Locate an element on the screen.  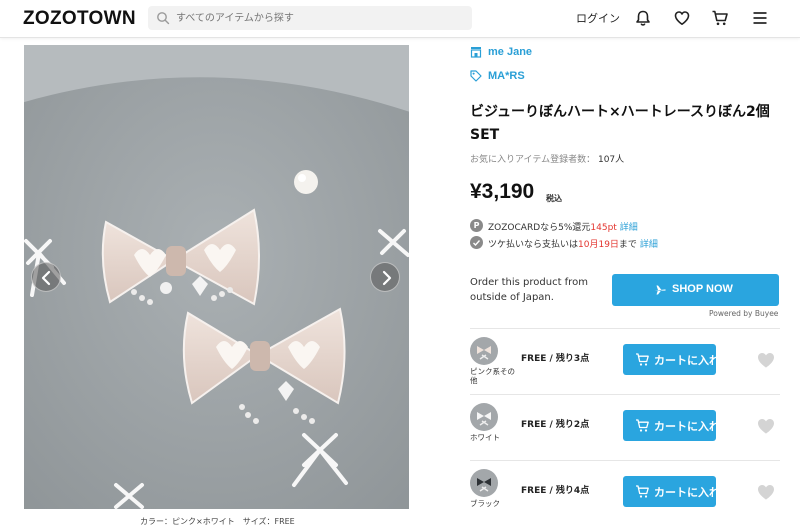
tsuke-details-link: 詳細 is located at coordinates (649, 245).